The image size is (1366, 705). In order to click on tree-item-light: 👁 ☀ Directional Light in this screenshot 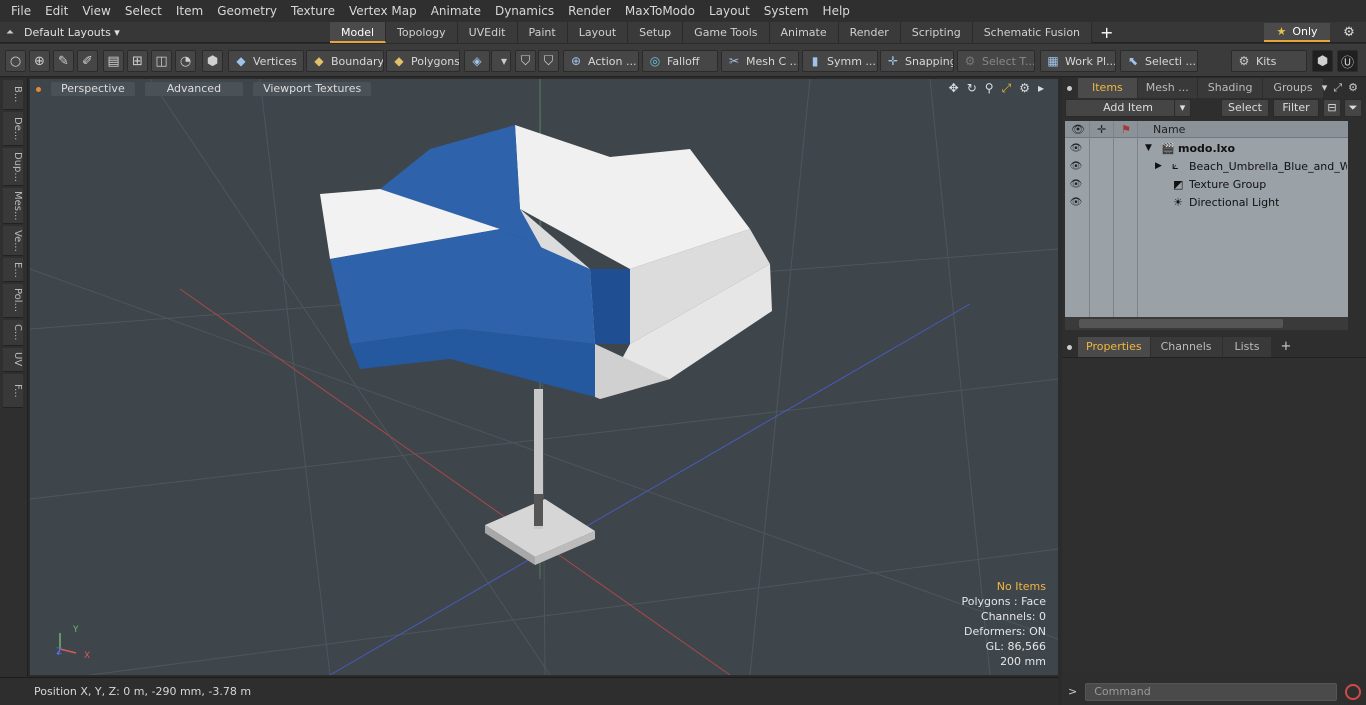, I will do `click(1206, 202)`.